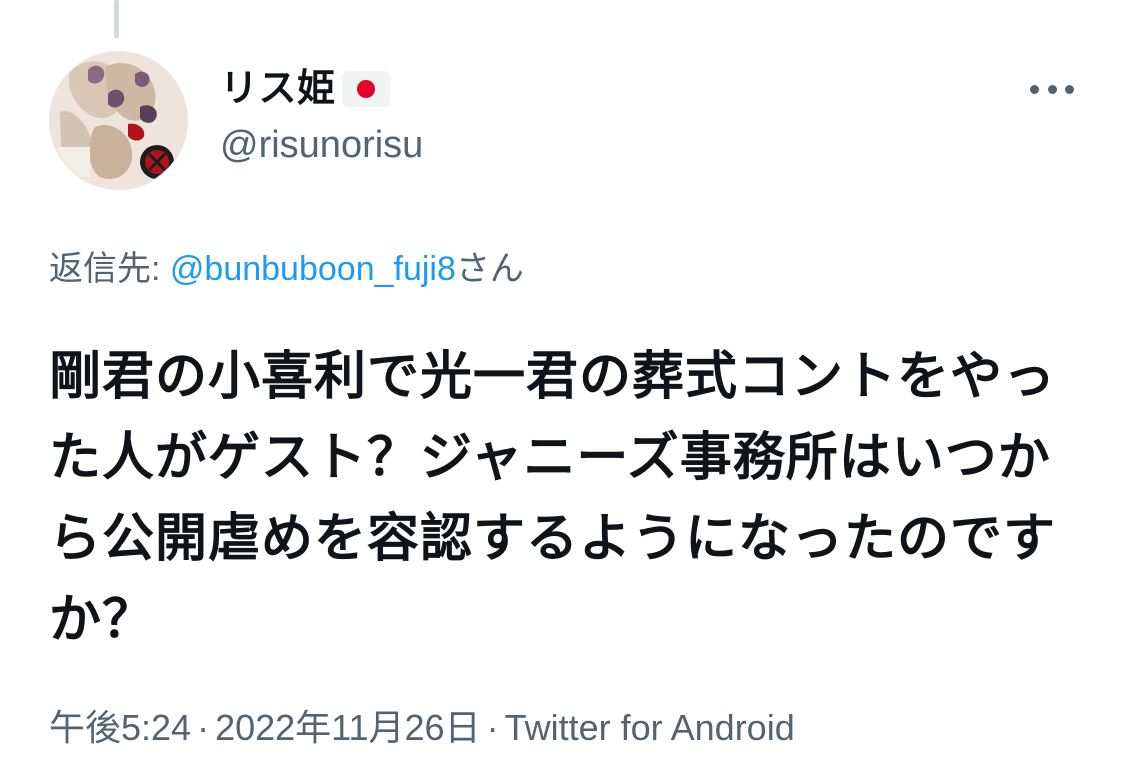  I want to click on reply-suffix: さん, so click(489, 269).